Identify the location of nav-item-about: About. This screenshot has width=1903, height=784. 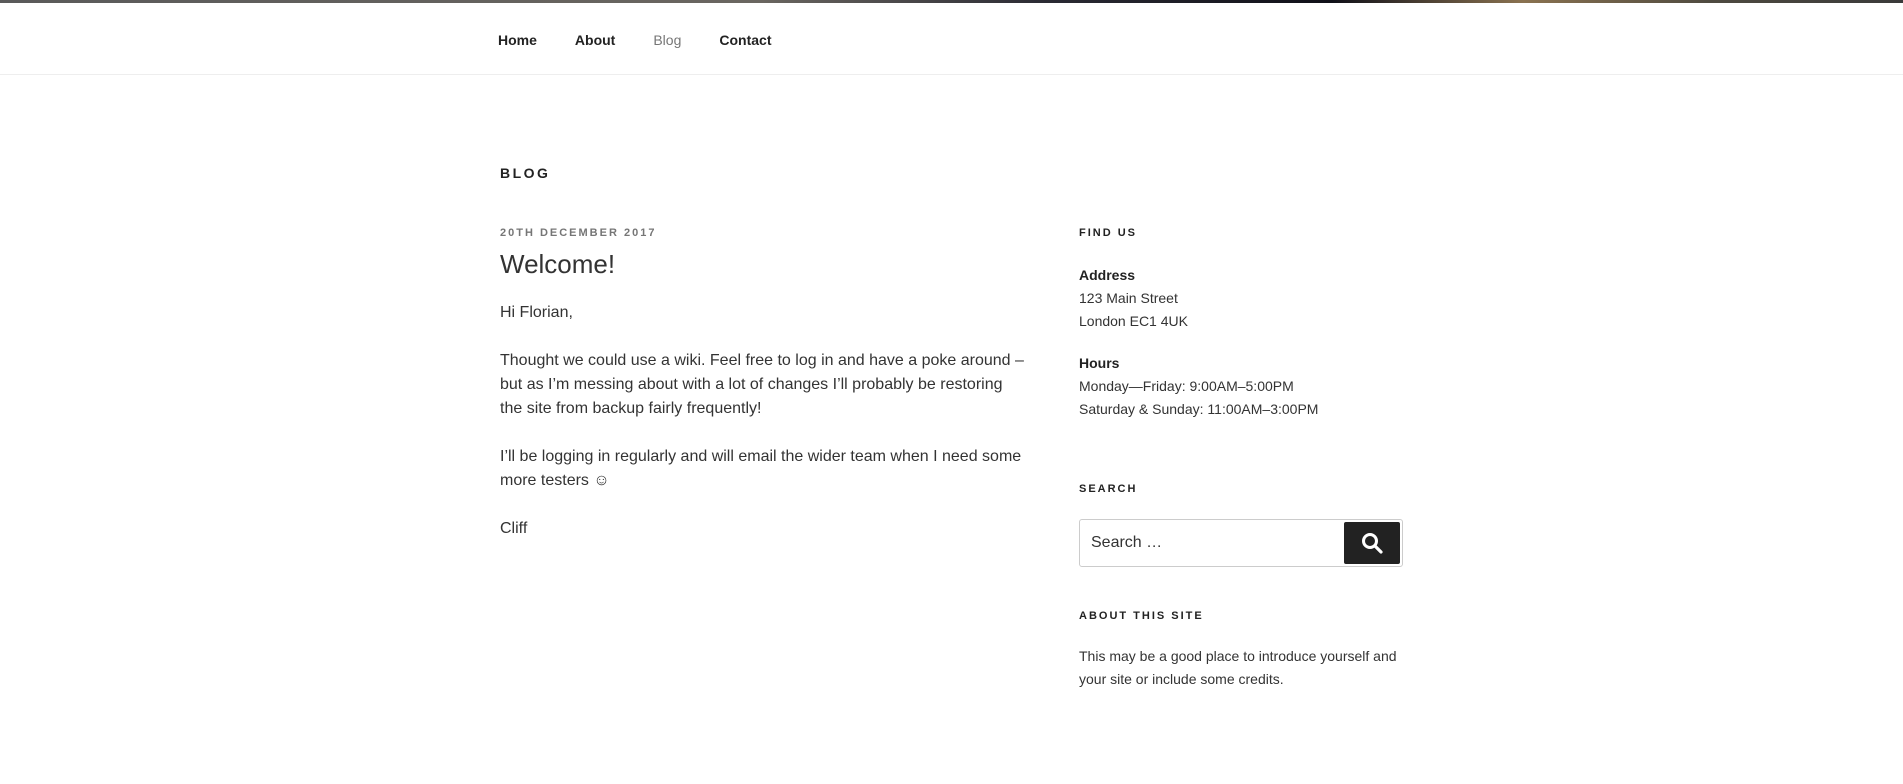
(614, 40).